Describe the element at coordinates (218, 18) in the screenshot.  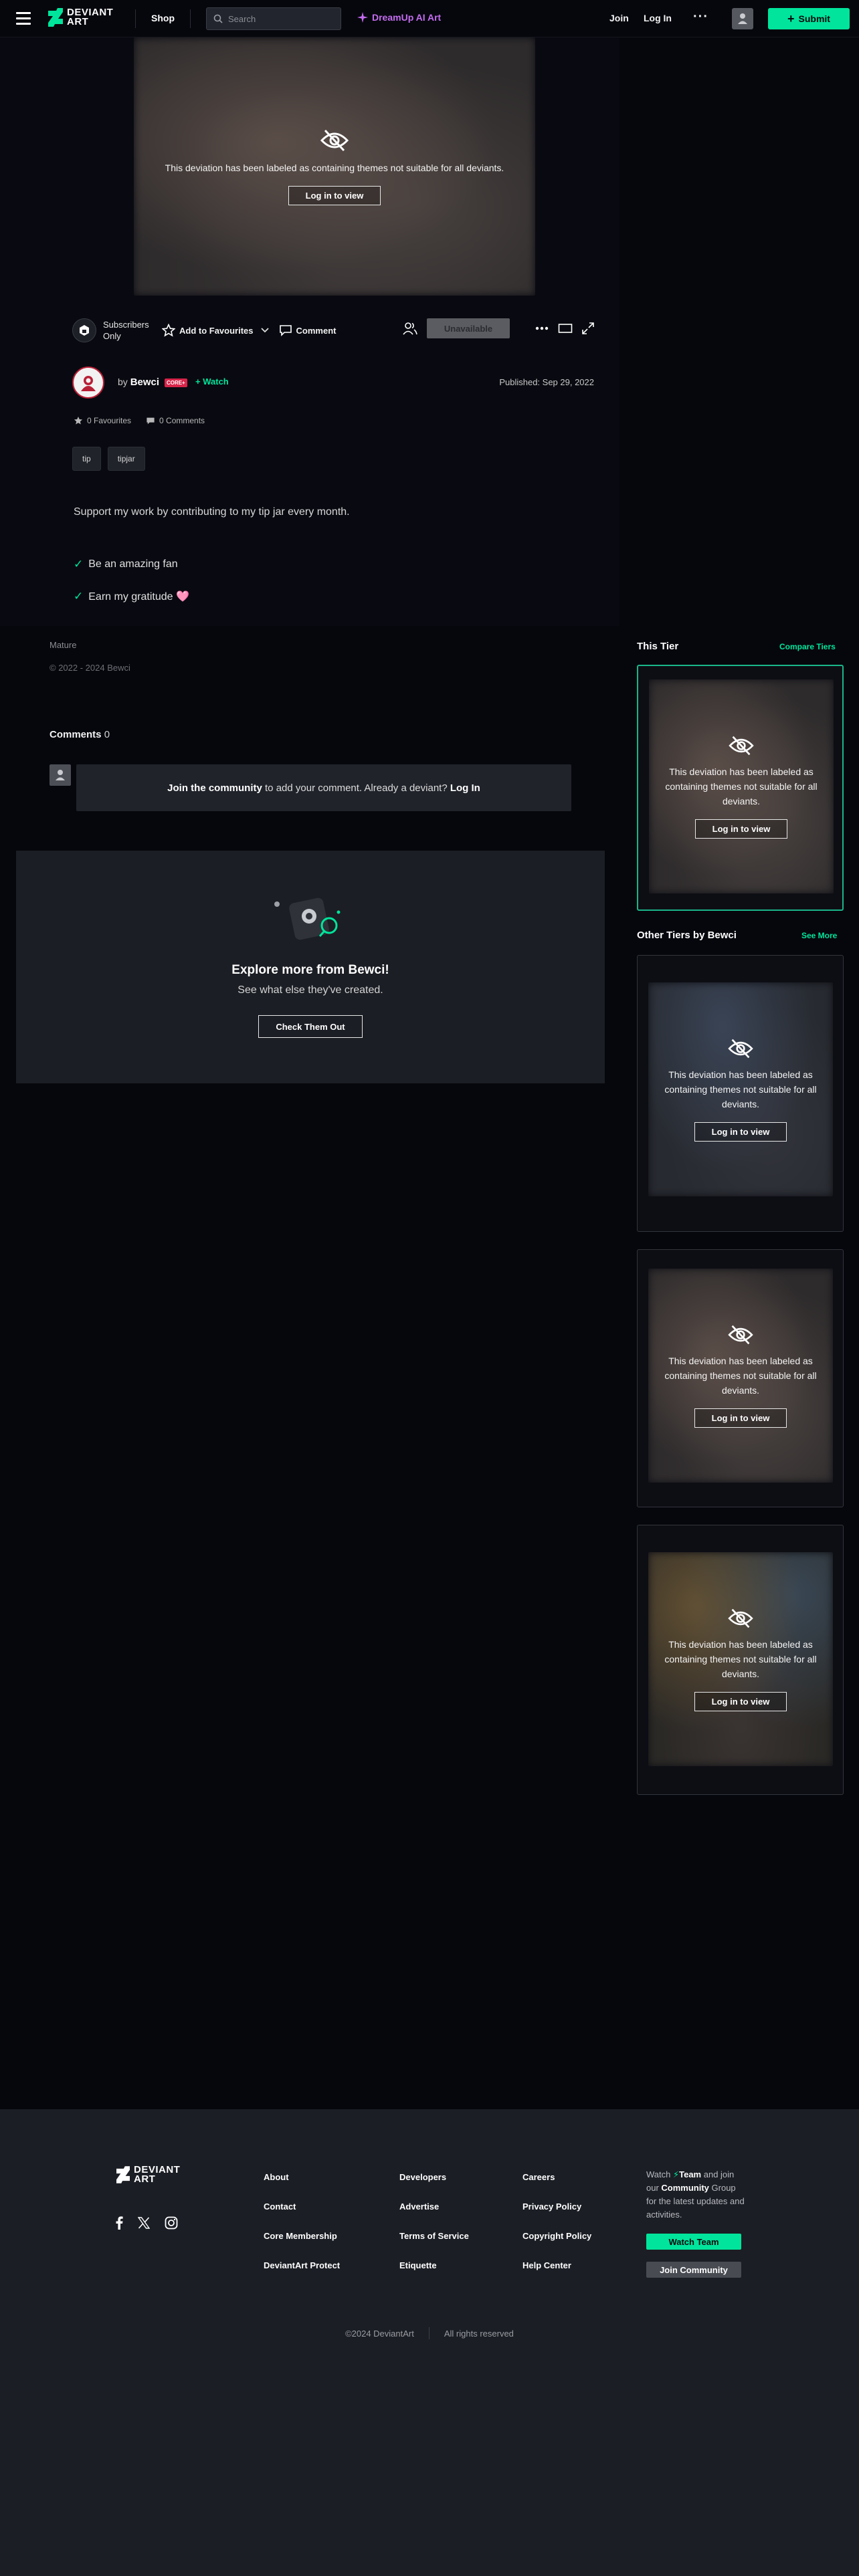
I see `search-icon` at that location.